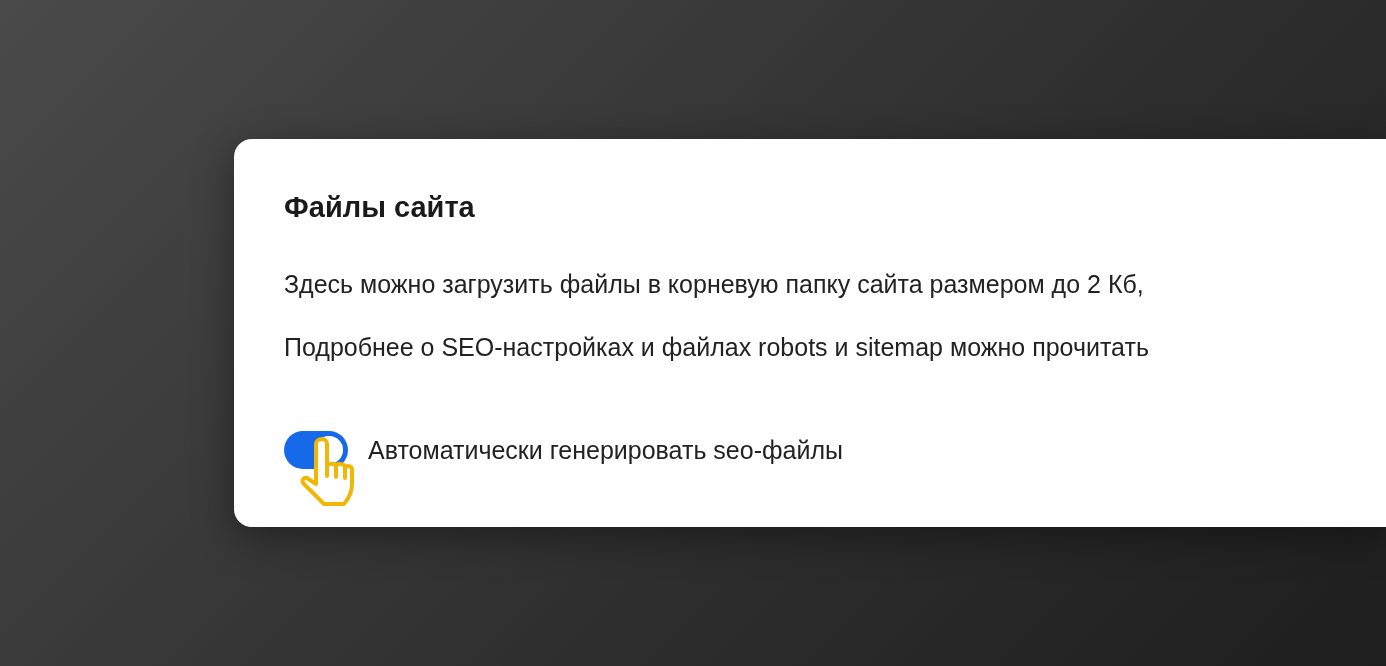 The height and width of the screenshot is (666, 1386). I want to click on toggle-label: Автоматически генерировать seo-файлы, so click(605, 450).